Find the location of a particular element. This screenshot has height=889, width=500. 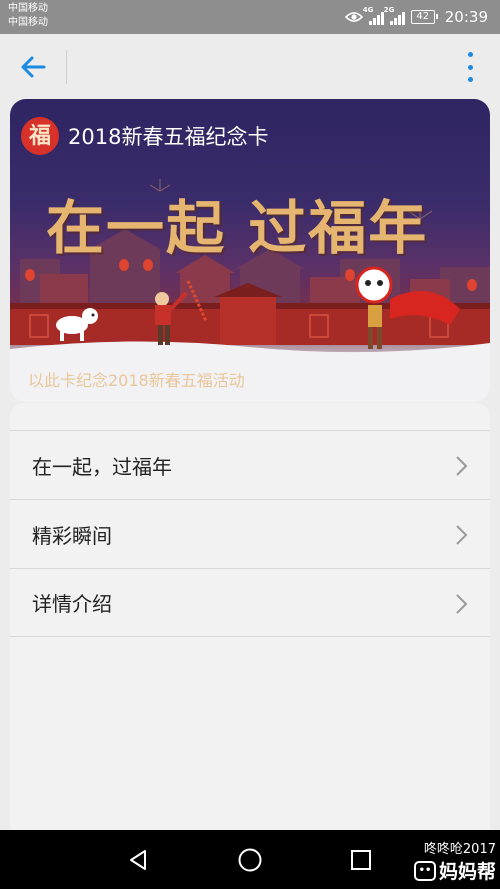

eye-icon is located at coordinates (353, 17).